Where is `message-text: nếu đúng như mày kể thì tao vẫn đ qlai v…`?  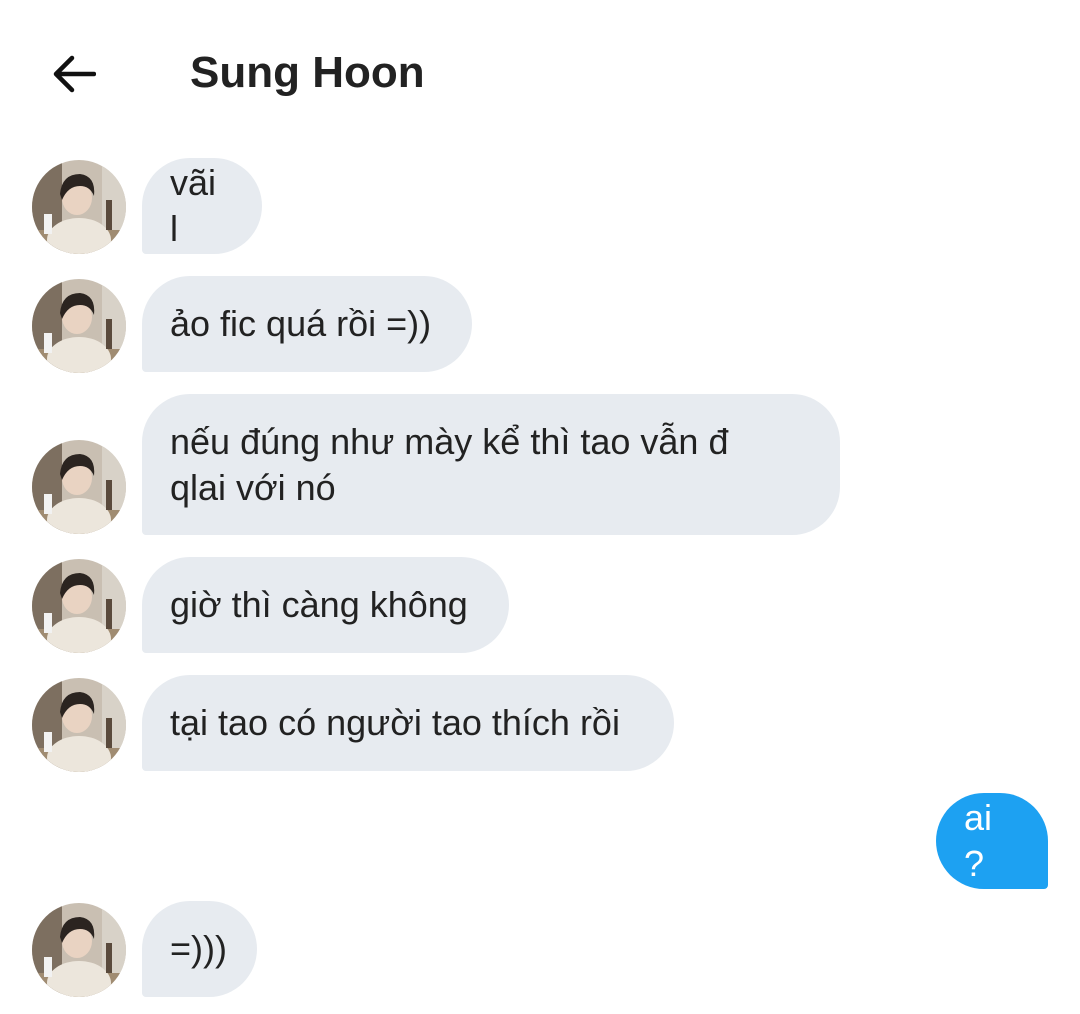
message-text: nếu đúng như mày kể thì tao vẫn đ qlai v… is located at coordinates (449, 464).